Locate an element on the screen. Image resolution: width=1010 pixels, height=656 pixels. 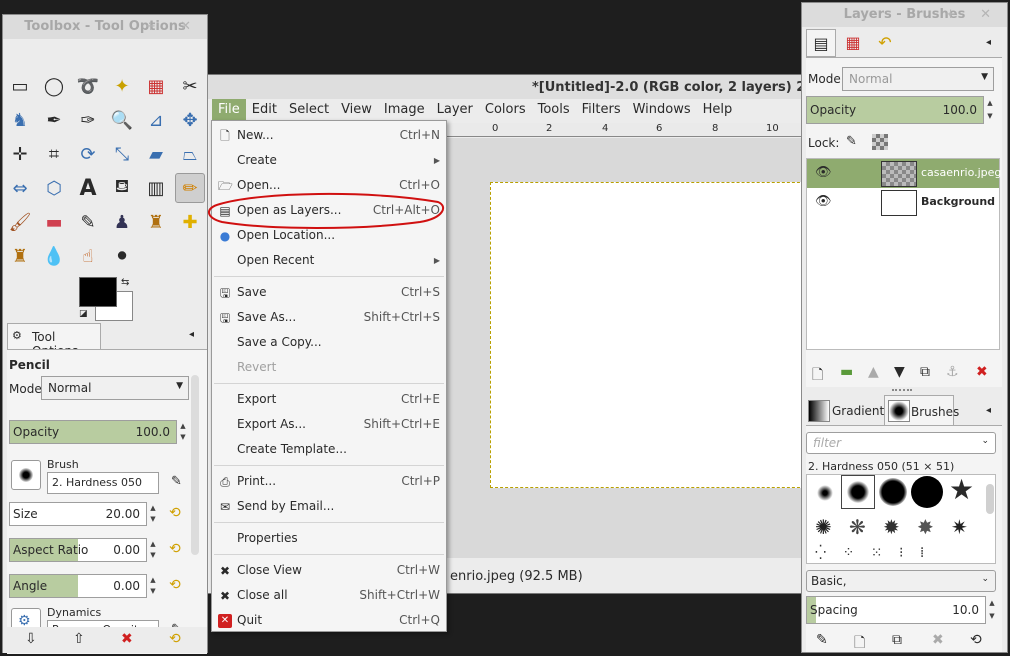
delete-brush-icon: ✖ is located at coordinates (938, 640).